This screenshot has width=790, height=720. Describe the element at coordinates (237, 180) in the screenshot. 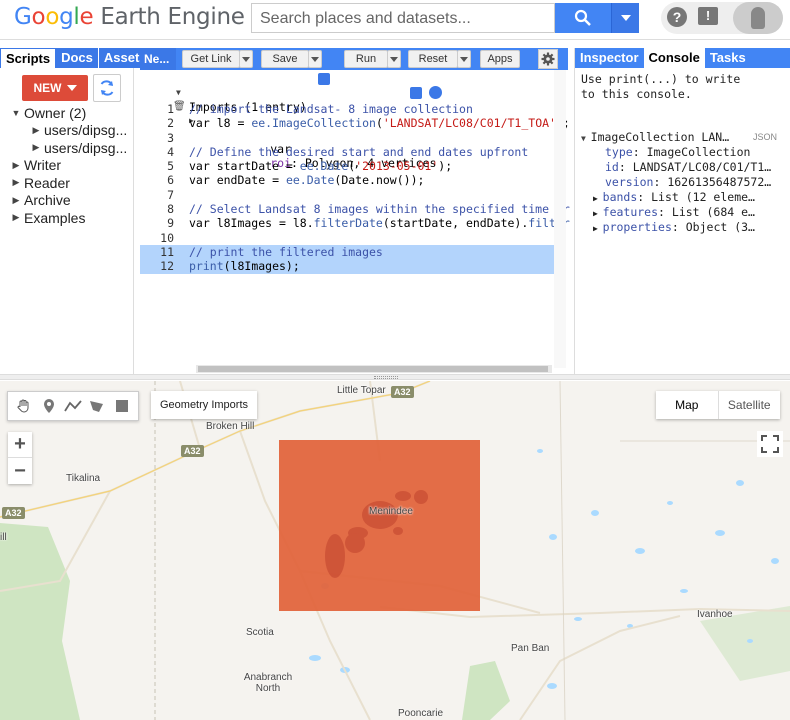

I see `code-token: var endDate =` at that location.